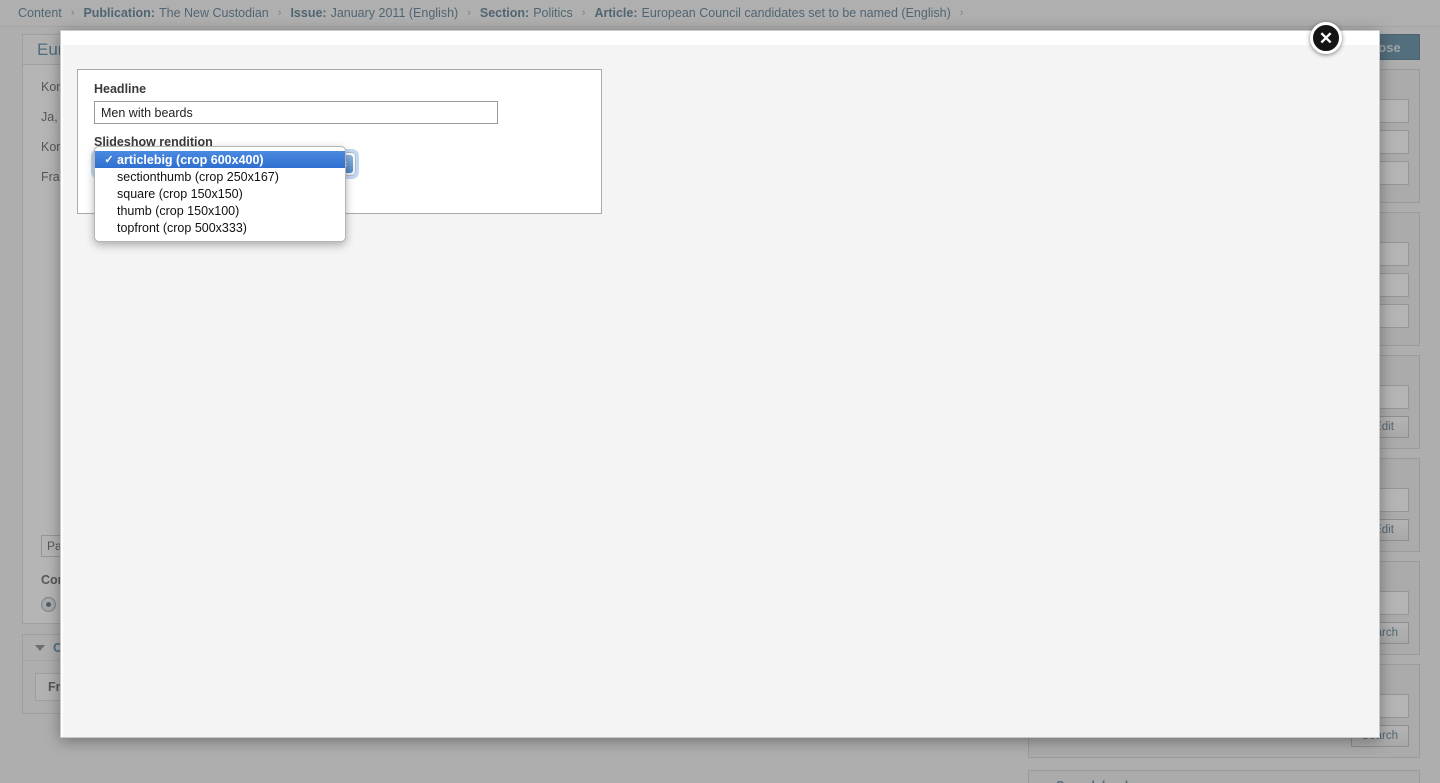  Describe the element at coordinates (308, 13) in the screenshot. I see `breadcrumb-key: Issue:` at that location.